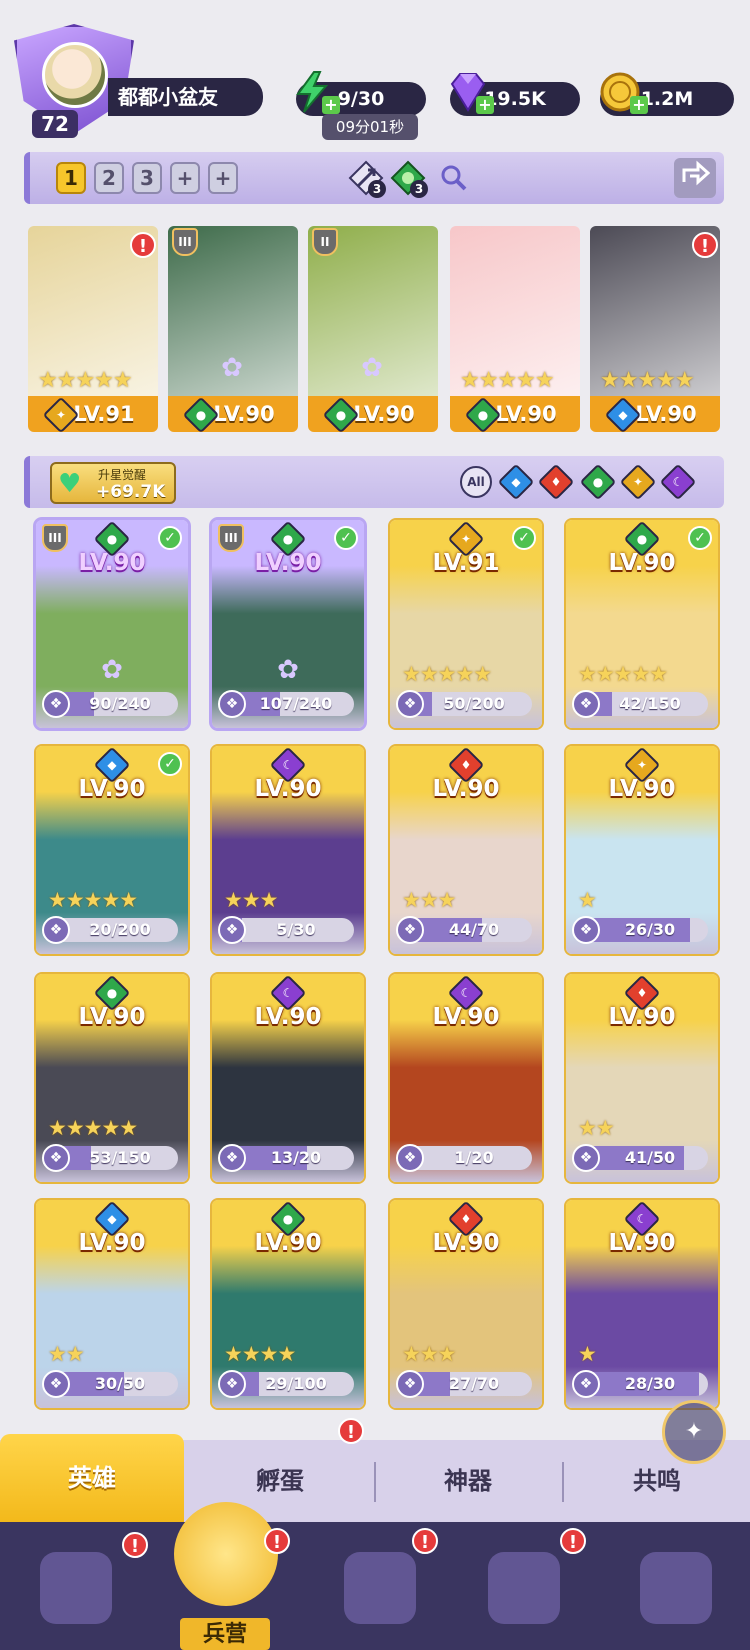 Image resolution: width=750 pixels, height=1650 pixels. What do you see at coordinates (678, 482) in the screenshot?
I see `filter-dark-icon: ☾` at bounding box center [678, 482].